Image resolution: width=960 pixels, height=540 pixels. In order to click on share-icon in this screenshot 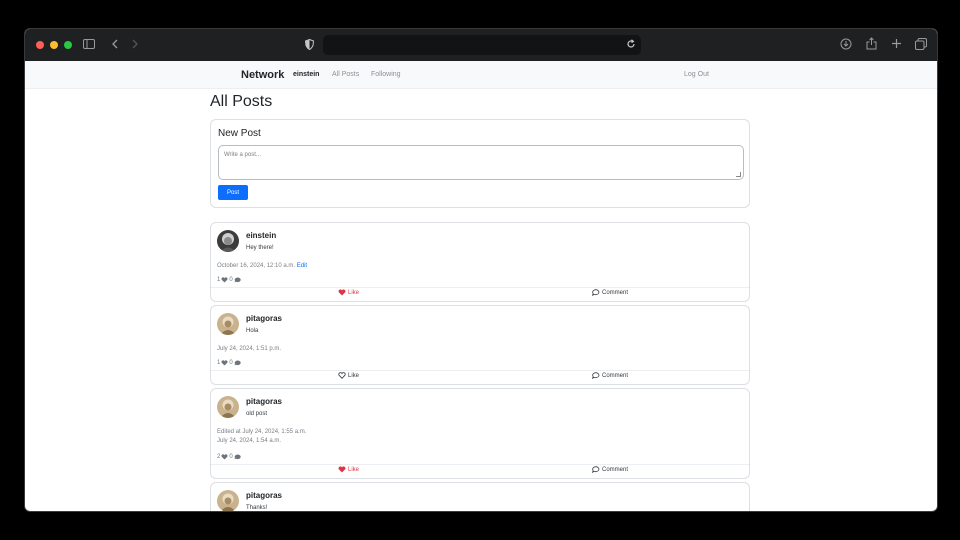, I will do `click(871, 43)`.